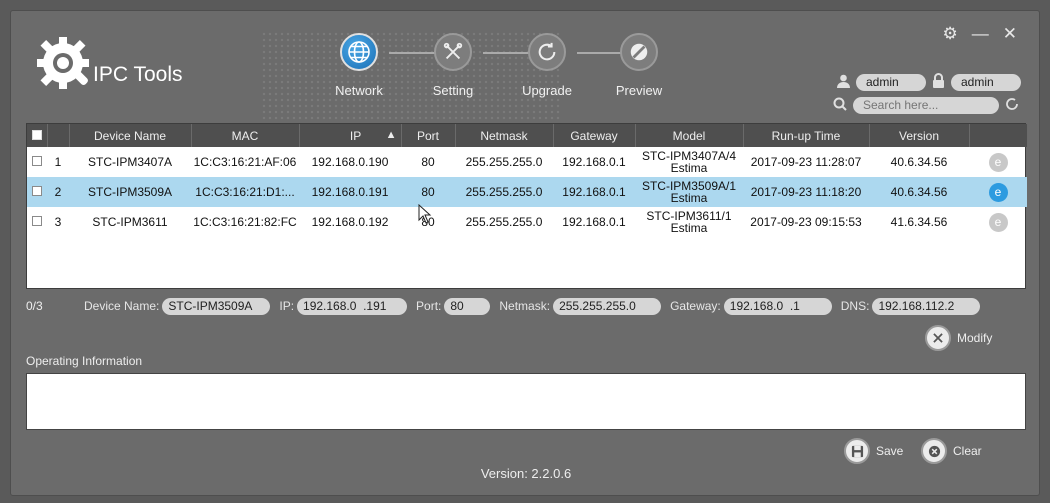  I want to click on mouse-cursor-icon, so click(425, 214).